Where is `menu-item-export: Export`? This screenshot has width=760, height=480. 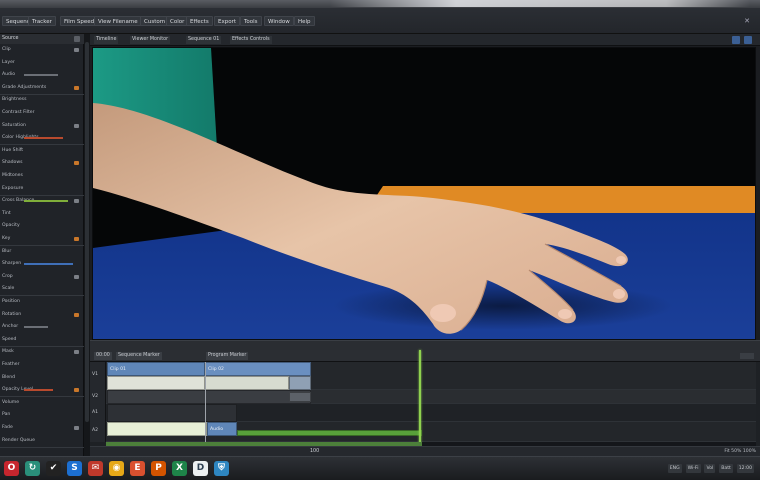
menu-item-export: Export is located at coordinates (227, 21).